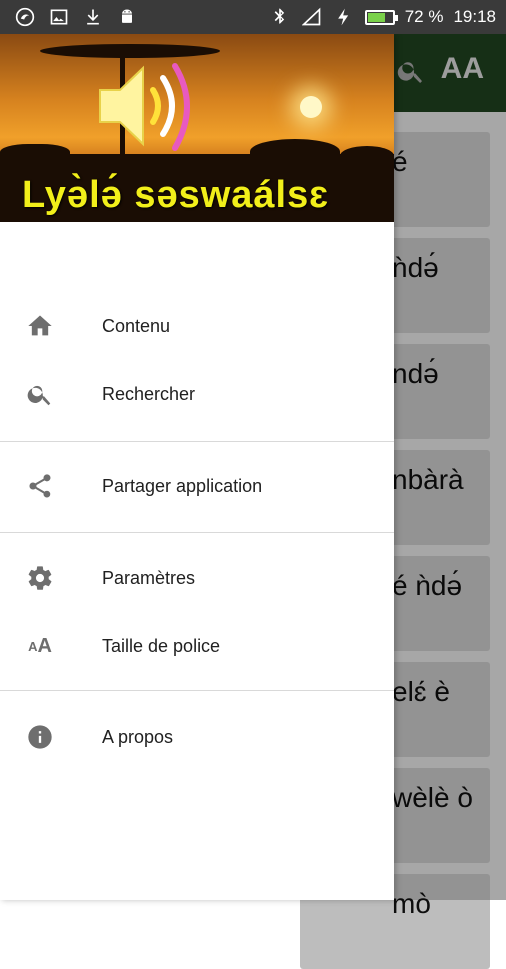 The height and width of the screenshot is (969, 506). I want to click on menu-item-label: Rechercher, so click(149, 393).